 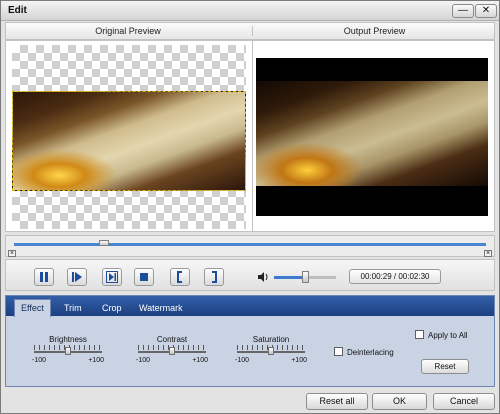 I want to click on contrast-thumb, so click(x=172, y=351).